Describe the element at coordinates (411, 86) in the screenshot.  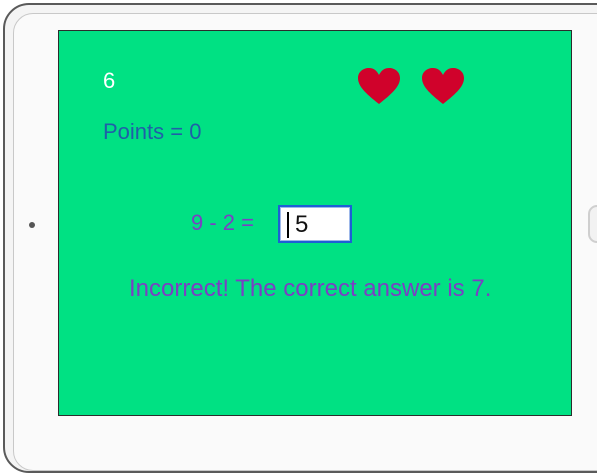
I see `lives-hearts` at that location.